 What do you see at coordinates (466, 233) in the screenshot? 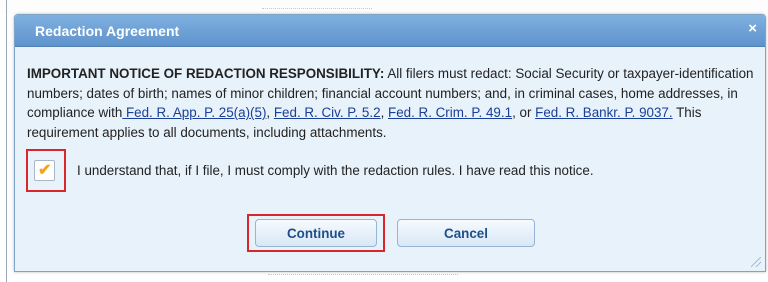
I see `cancel-button: Cancel` at bounding box center [466, 233].